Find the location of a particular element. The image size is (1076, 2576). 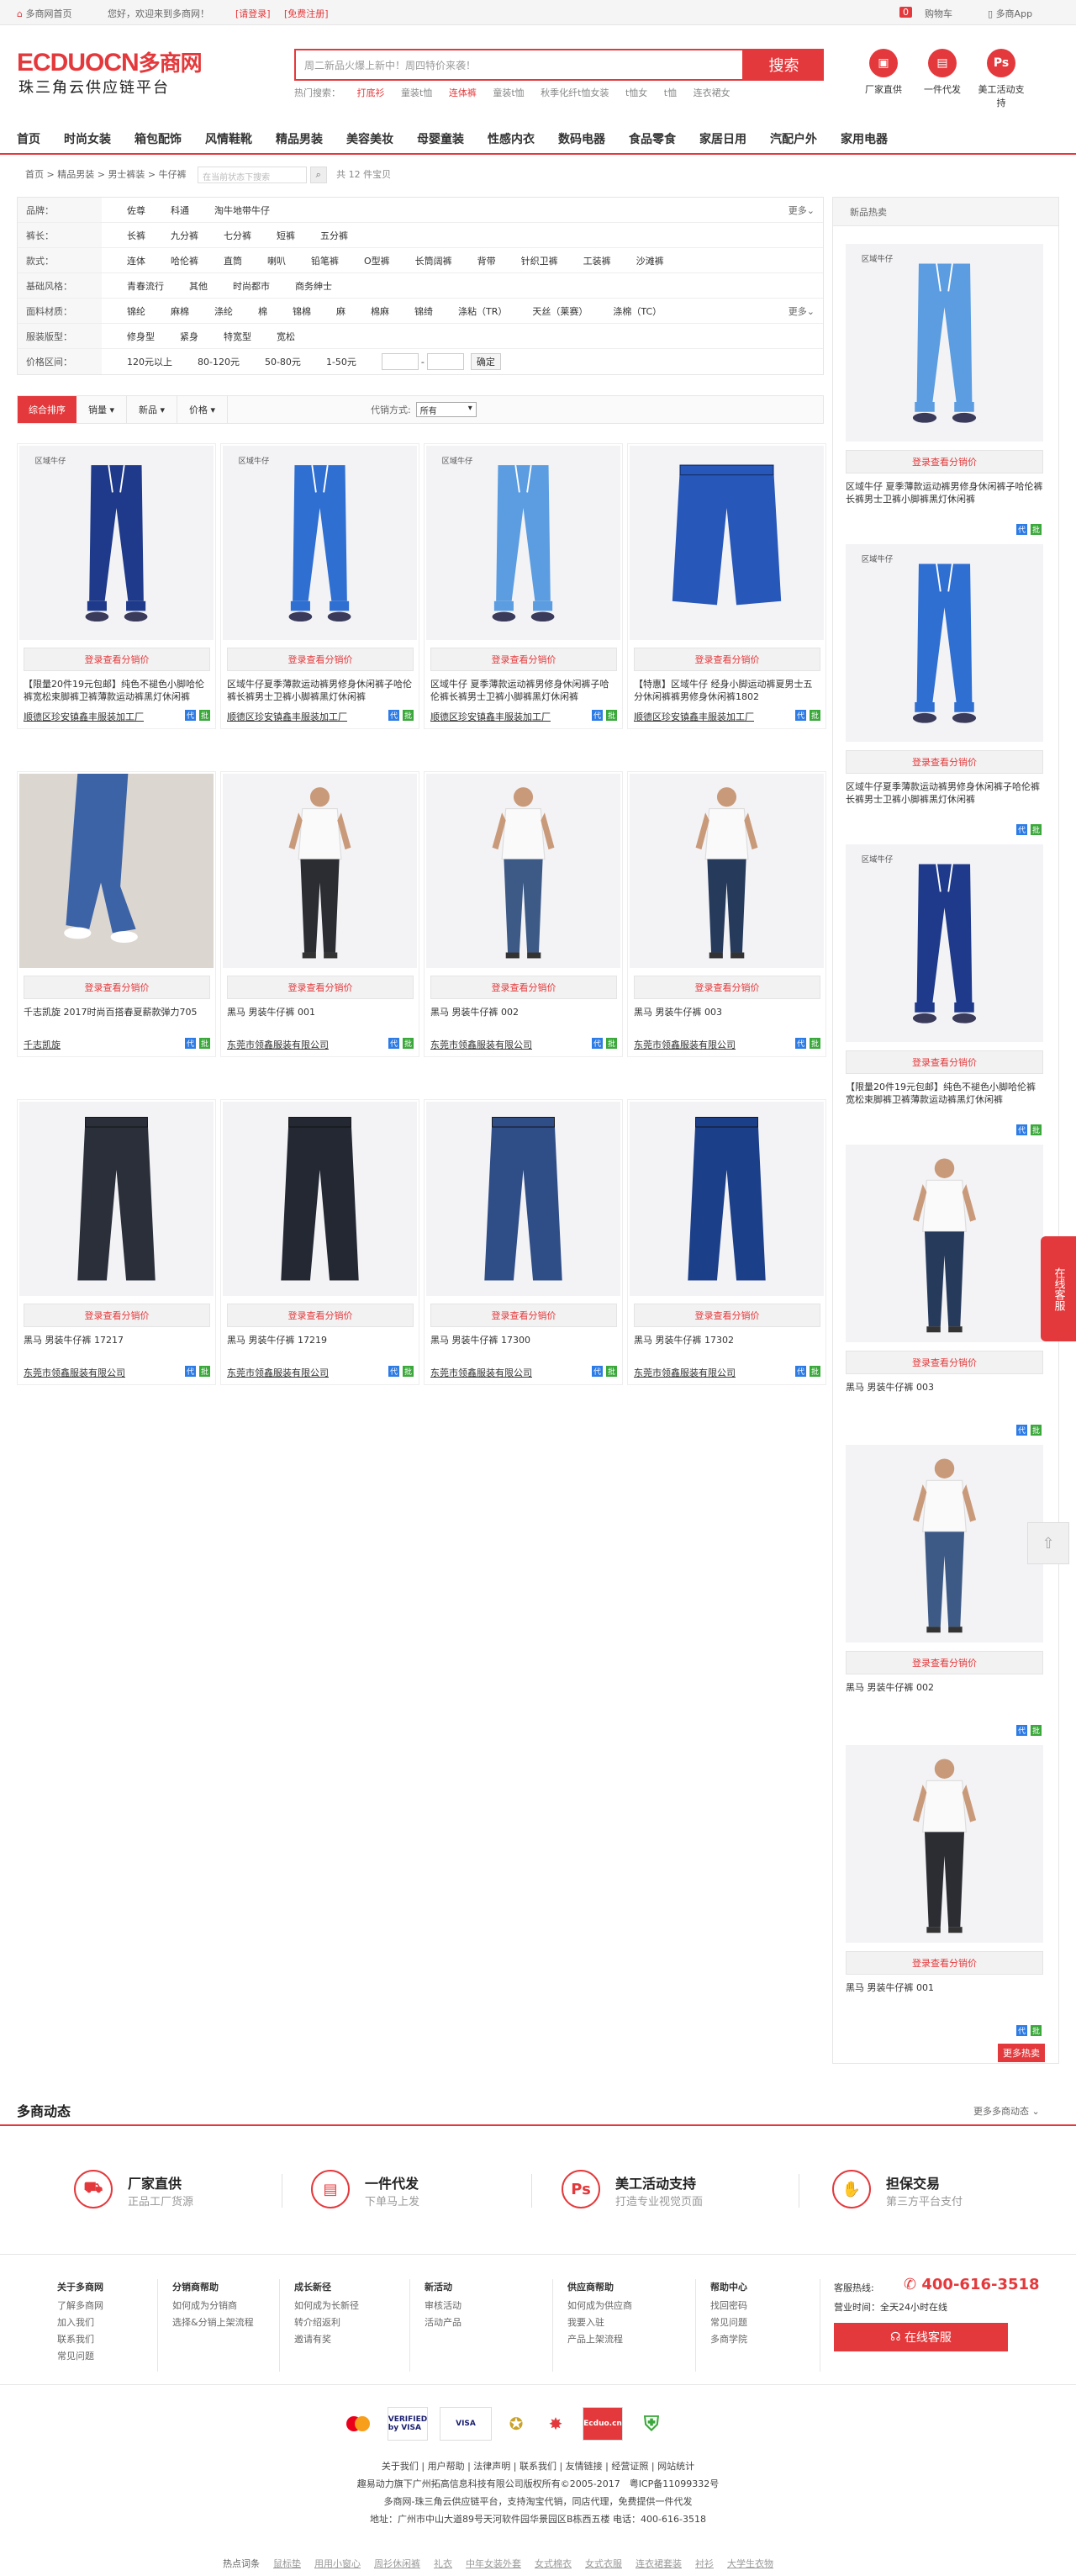

footer-link: 转介绍返利 is located at coordinates (326, 2322).